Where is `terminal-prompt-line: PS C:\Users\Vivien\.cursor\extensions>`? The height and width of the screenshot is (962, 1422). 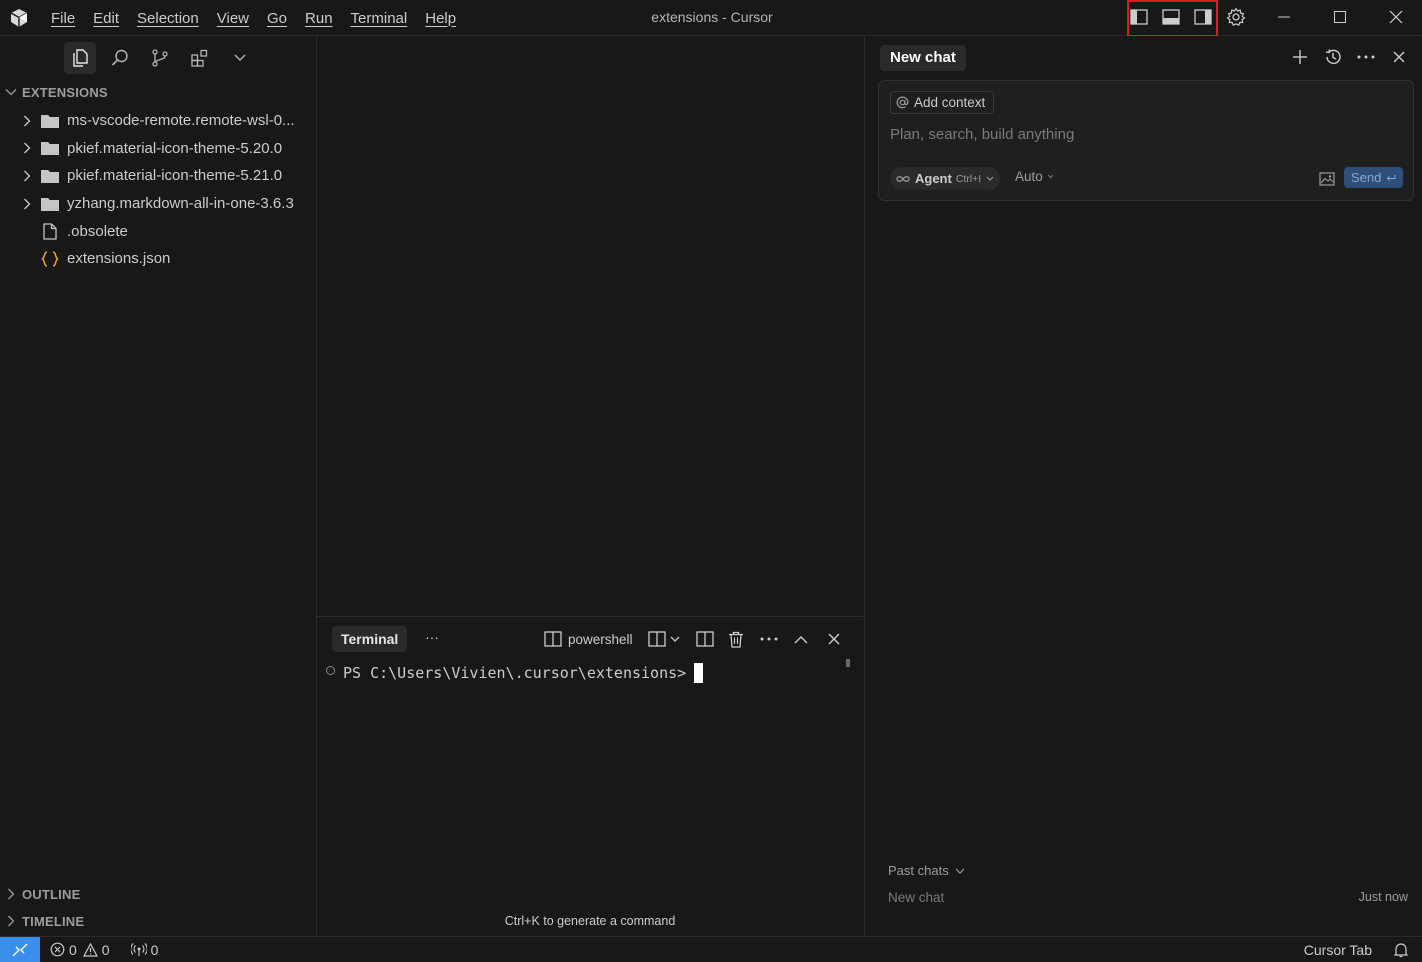
terminal-prompt-line: PS C:\Users\Vivien\.cursor\extensions> is located at coordinates (515, 673).